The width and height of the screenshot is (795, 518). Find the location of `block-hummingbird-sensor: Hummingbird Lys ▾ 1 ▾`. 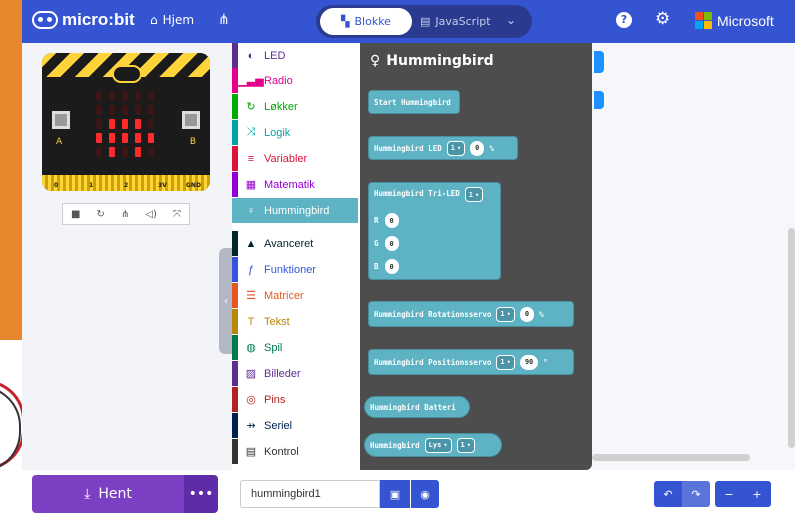

block-hummingbird-sensor: Hummingbird Lys ▾ 1 ▾ is located at coordinates (433, 445).